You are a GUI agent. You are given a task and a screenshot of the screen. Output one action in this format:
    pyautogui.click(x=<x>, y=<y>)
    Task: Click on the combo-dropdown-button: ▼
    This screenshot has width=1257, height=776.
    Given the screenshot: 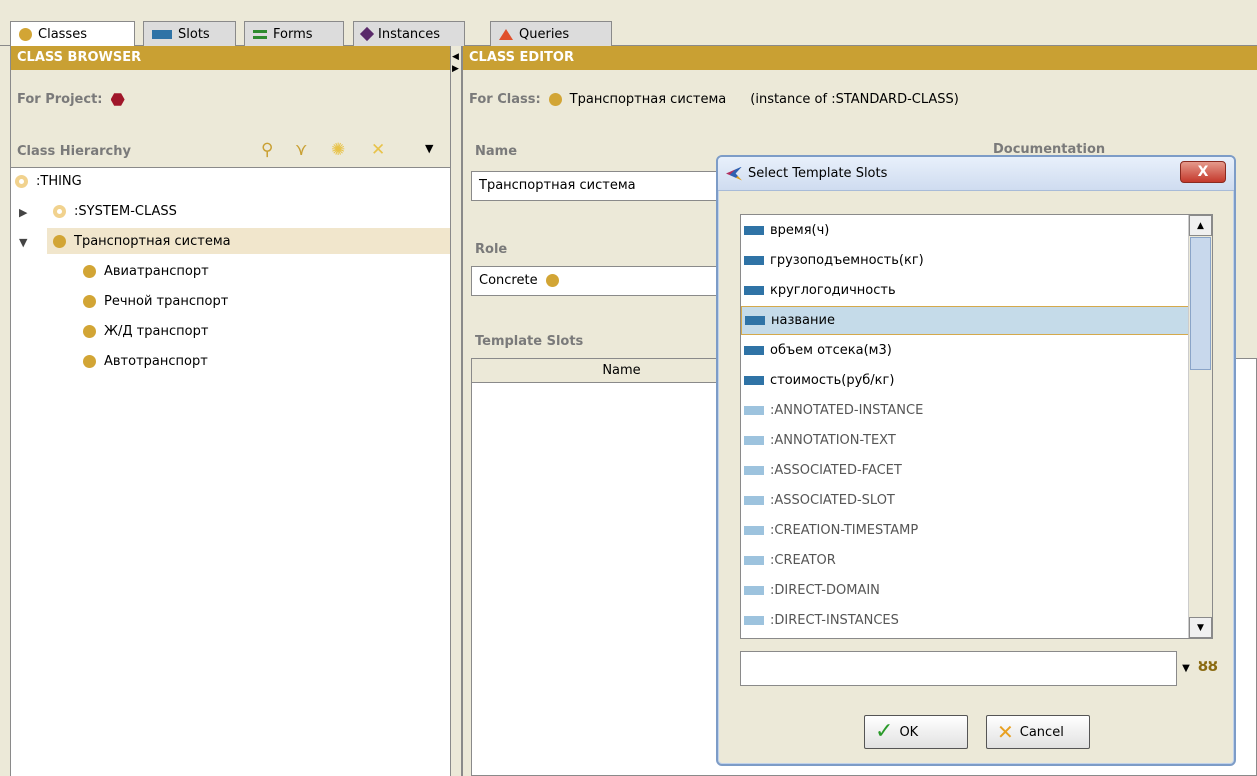 What is the action you would take?
    pyautogui.click(x=1186, y=668)
    